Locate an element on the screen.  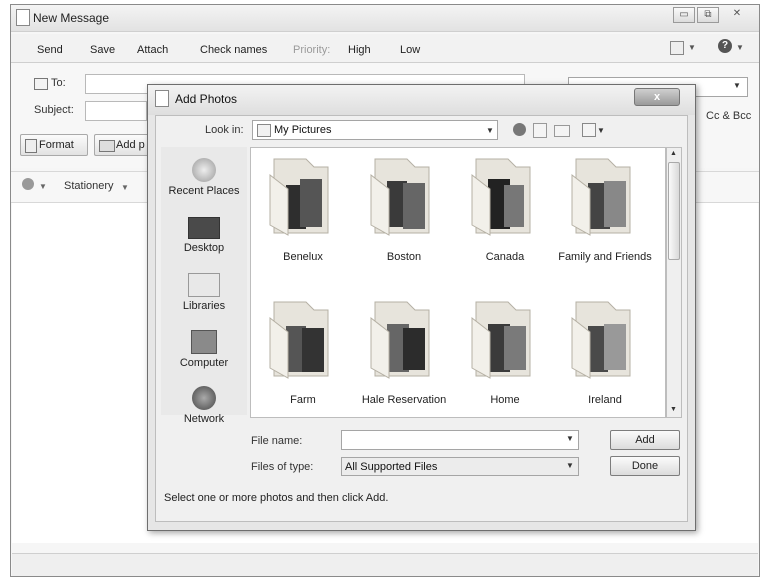
place-recent-places: Recent Places is located at coordinates (204, 177).